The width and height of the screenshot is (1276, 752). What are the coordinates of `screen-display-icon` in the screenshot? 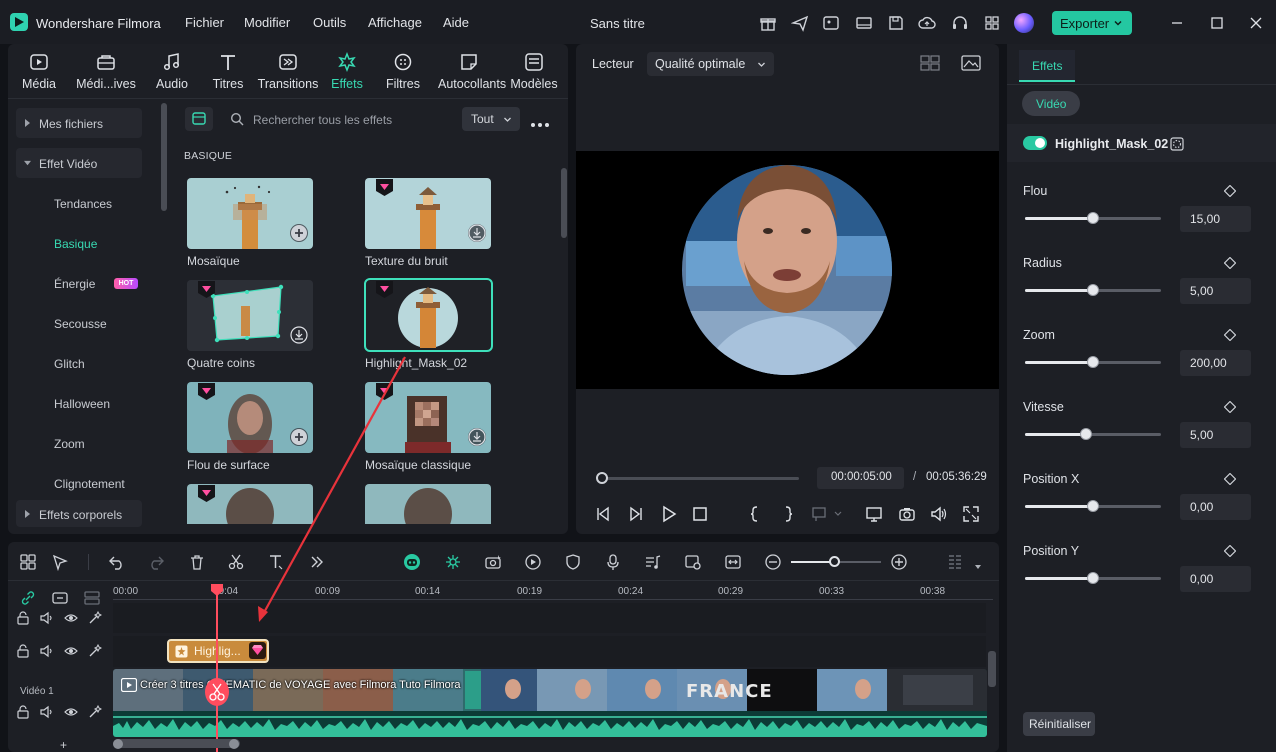 It's located at (874, 514).